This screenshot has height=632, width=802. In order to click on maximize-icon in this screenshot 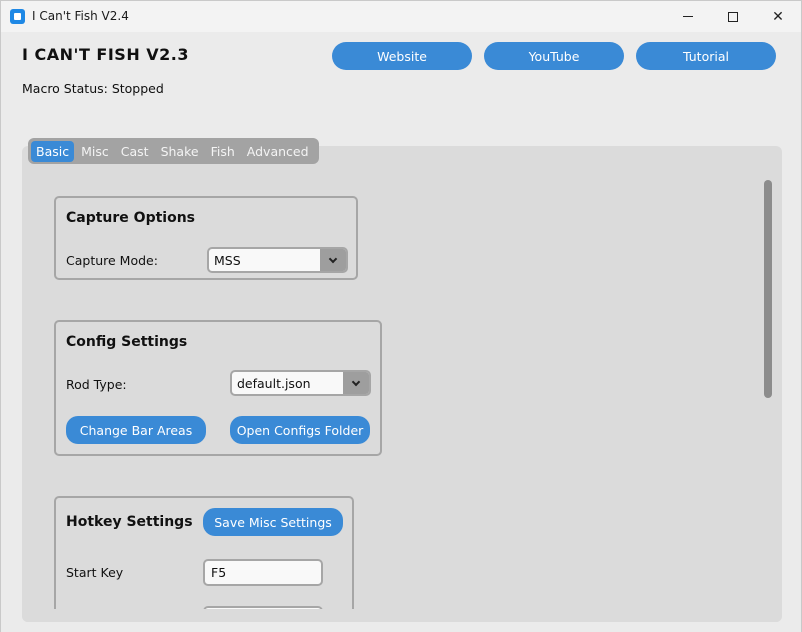, I will do `click(733, 16)`.